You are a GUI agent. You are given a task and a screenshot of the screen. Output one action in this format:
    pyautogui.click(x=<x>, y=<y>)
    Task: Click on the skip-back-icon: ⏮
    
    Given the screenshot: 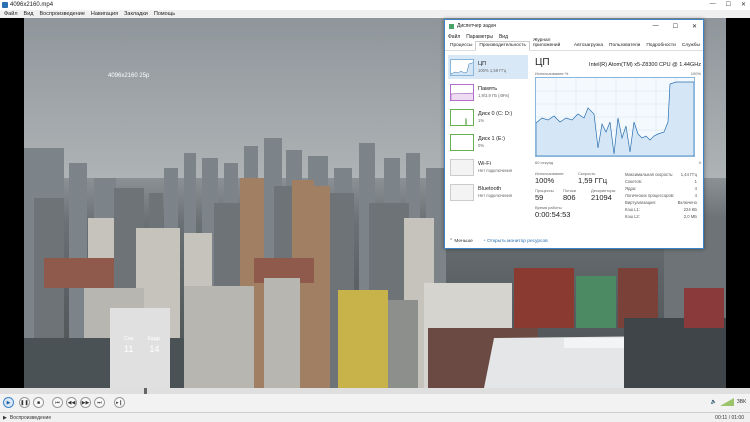 What is the action you would take?
    pyautogui.click(x=57, y=402)
    